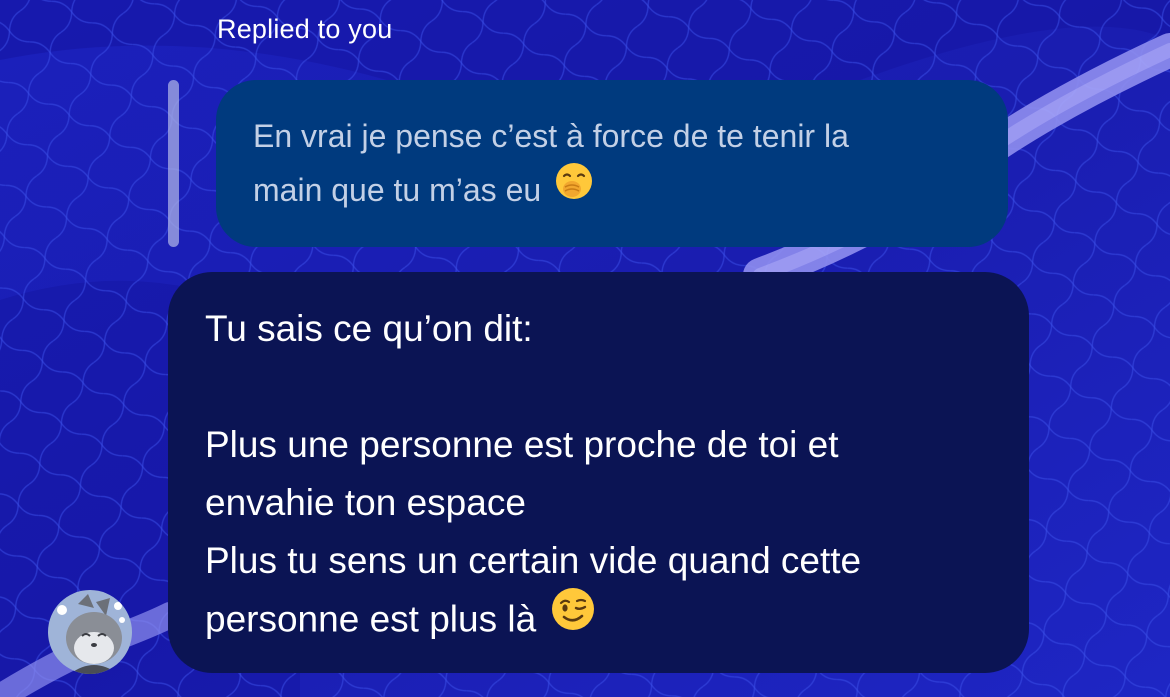  What do you see at coordinates (90, 632) in the screenshot?
I see `sender-avatar` at bounding box center [90, 632].